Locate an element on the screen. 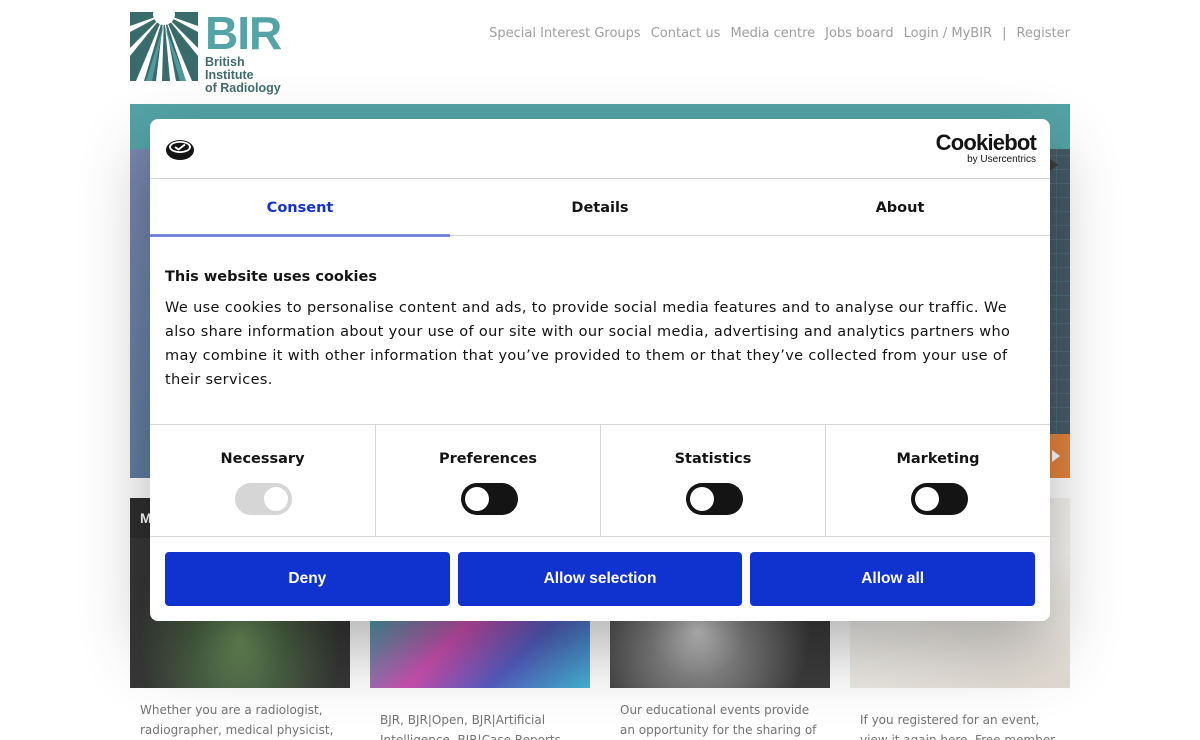 This screenshot has width=1200, height=740. category-necessary: Necessary is located at coordinates (262, 481).